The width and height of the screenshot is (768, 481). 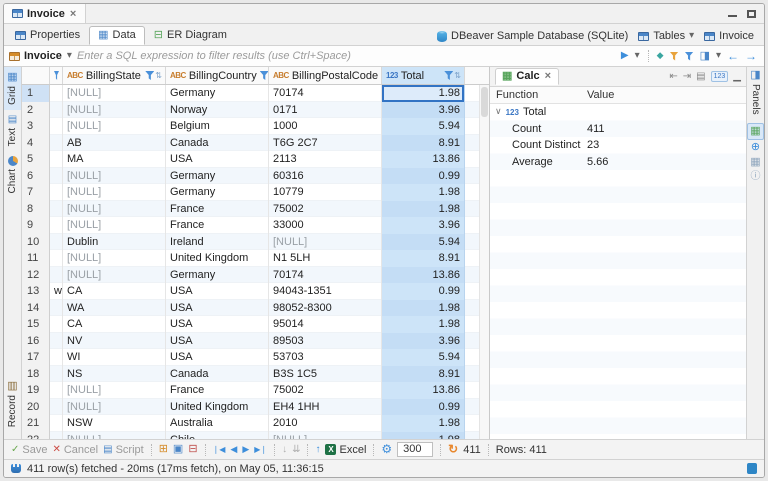 What do you see at coordinates (114, 159) in the screenshot?
I see `billingstate-cell: MA` at bounding box center [114, 159].